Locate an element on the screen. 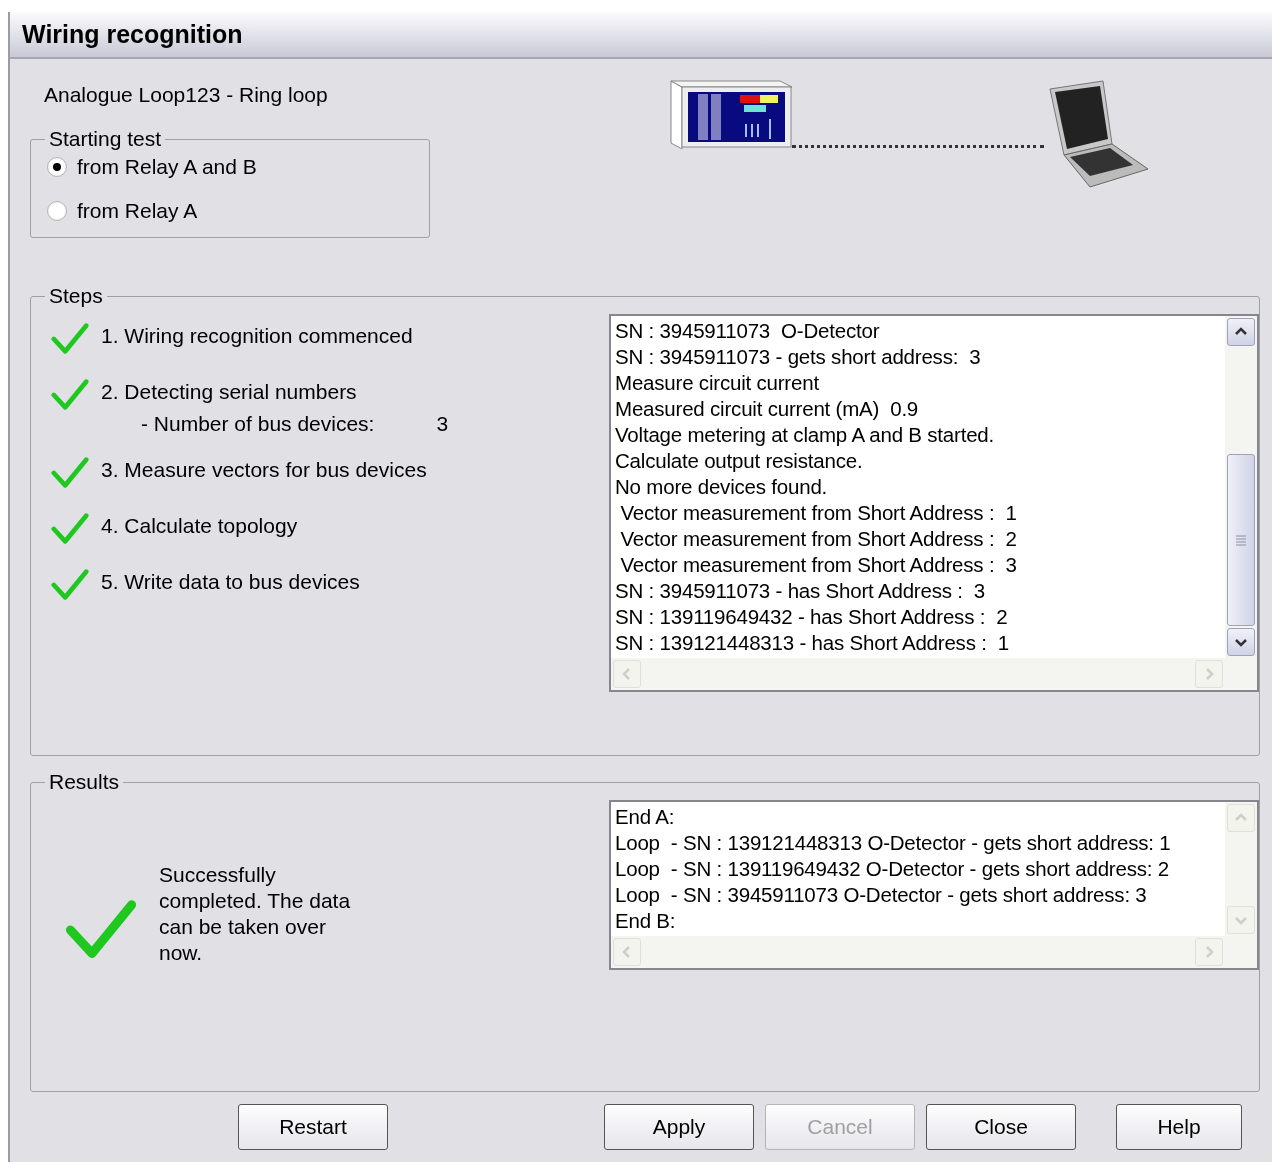 The image size is (1280, 1162). log-line: Measured circuit current (mA) 0.9 is located at coordinates (767, 409).